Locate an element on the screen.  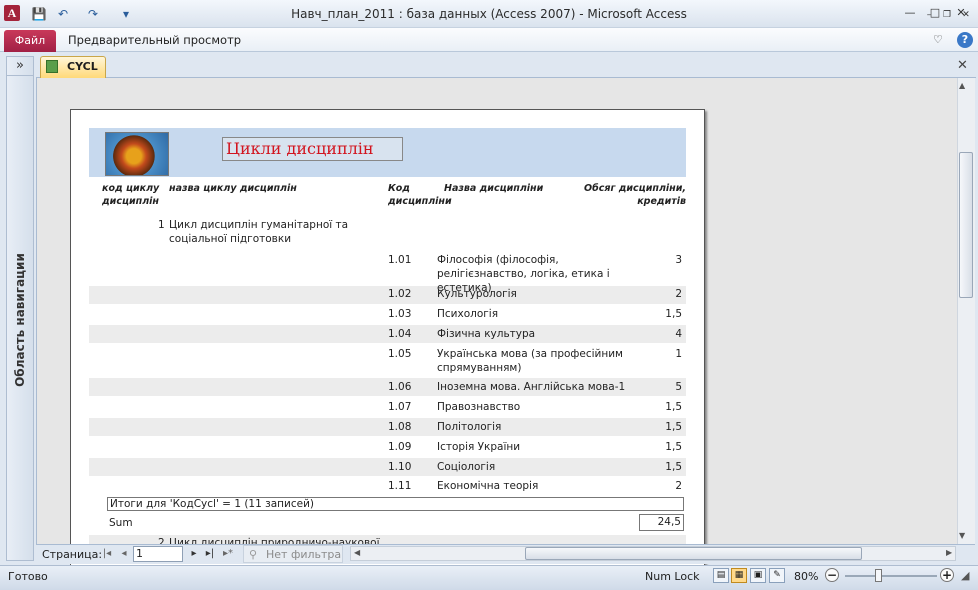
report-view-icon: ▤ is located at coordinates (721, 575).